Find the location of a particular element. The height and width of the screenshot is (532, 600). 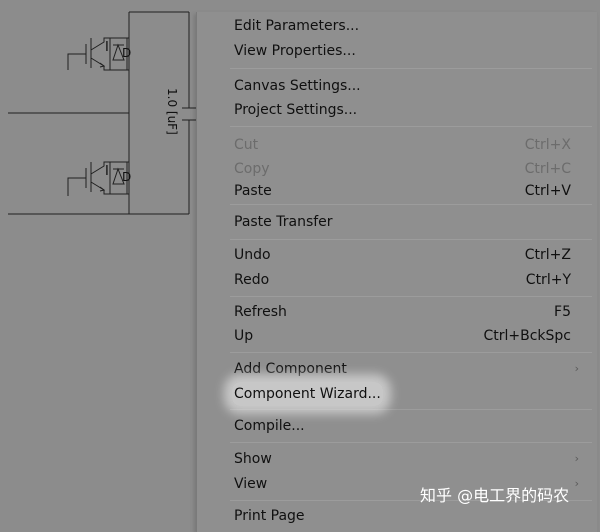

menu-item-print-page: Print Page is located at coordinates (397, 516).